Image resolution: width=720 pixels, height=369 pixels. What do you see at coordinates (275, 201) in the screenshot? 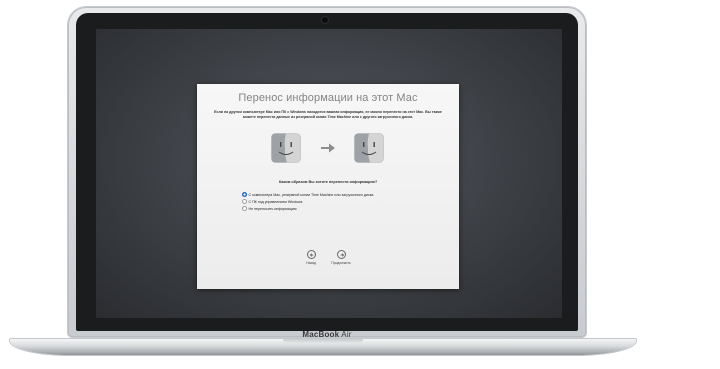
I see `option-label: С ПК под управлением Windows` at bounding box center [275, 201].